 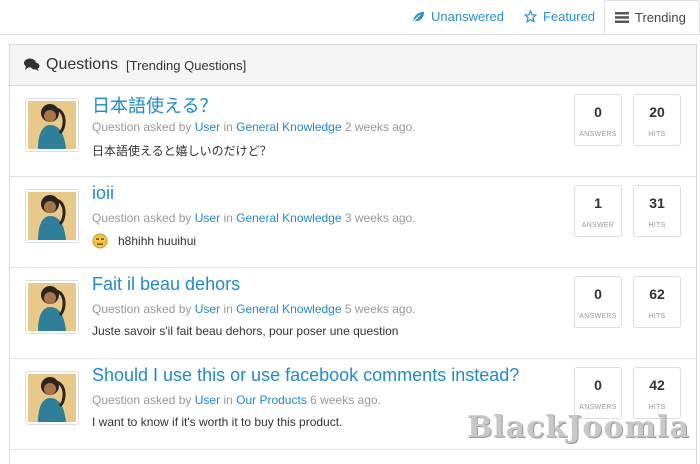 I want to click on comments-icon, so click(x=32, y=64).